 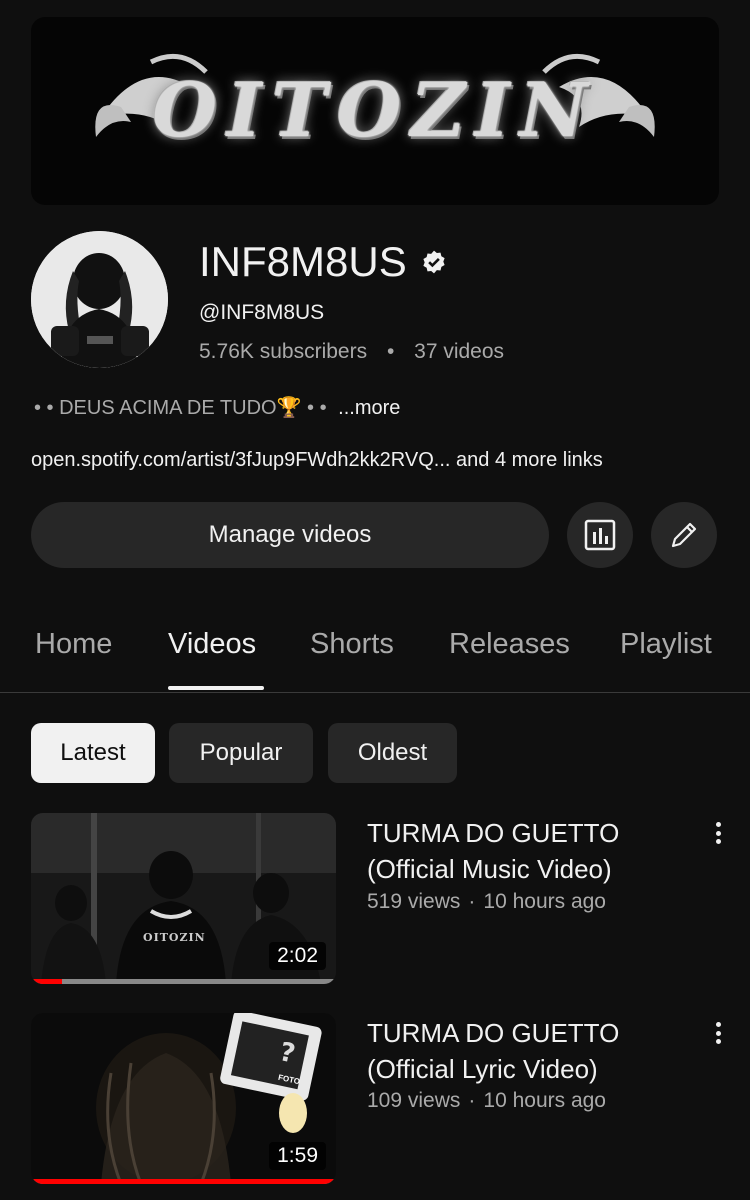 I want to click on verified-badge-icon, so click(x=434, y=262).